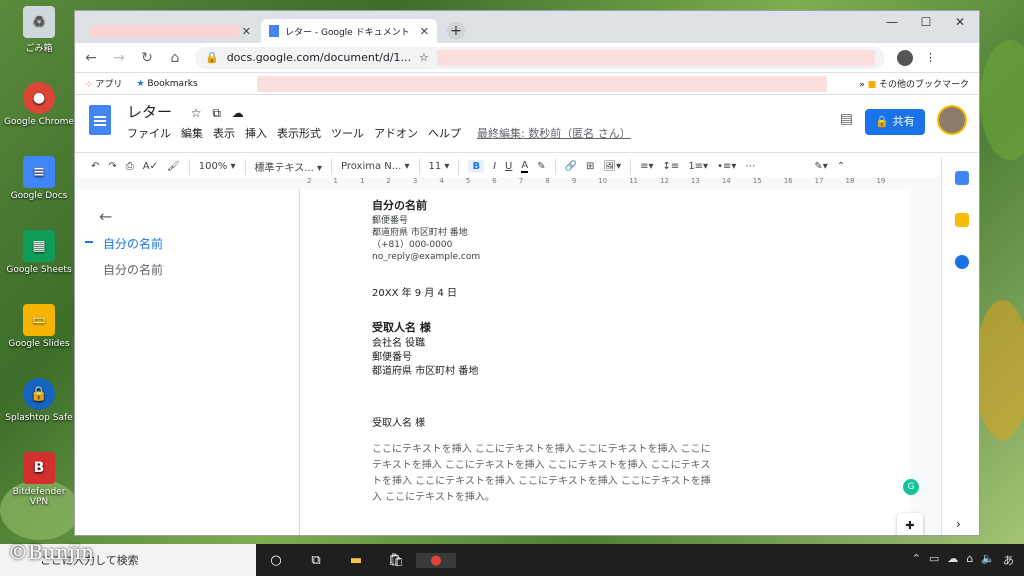 Image resolution: width=1024 pixels, height=576 pixels. I want to click on menu-kebab-icon: ⋮, so click(930, 57).